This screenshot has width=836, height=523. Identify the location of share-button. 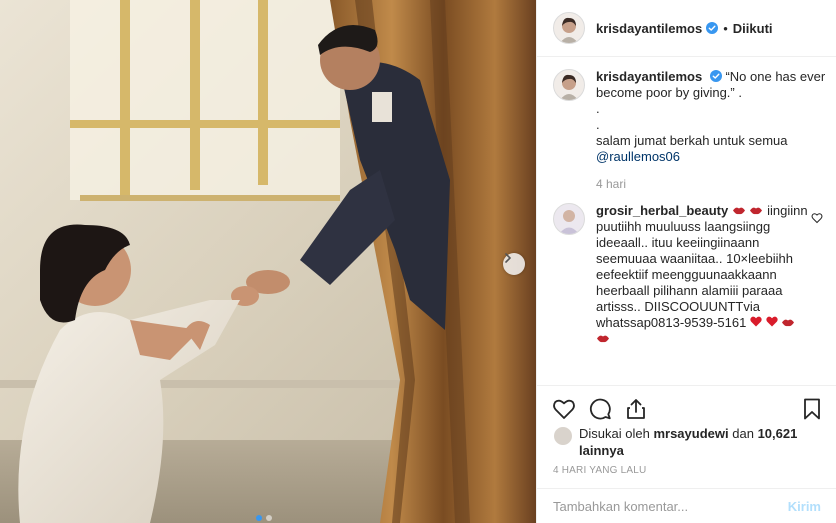
(636, 409).